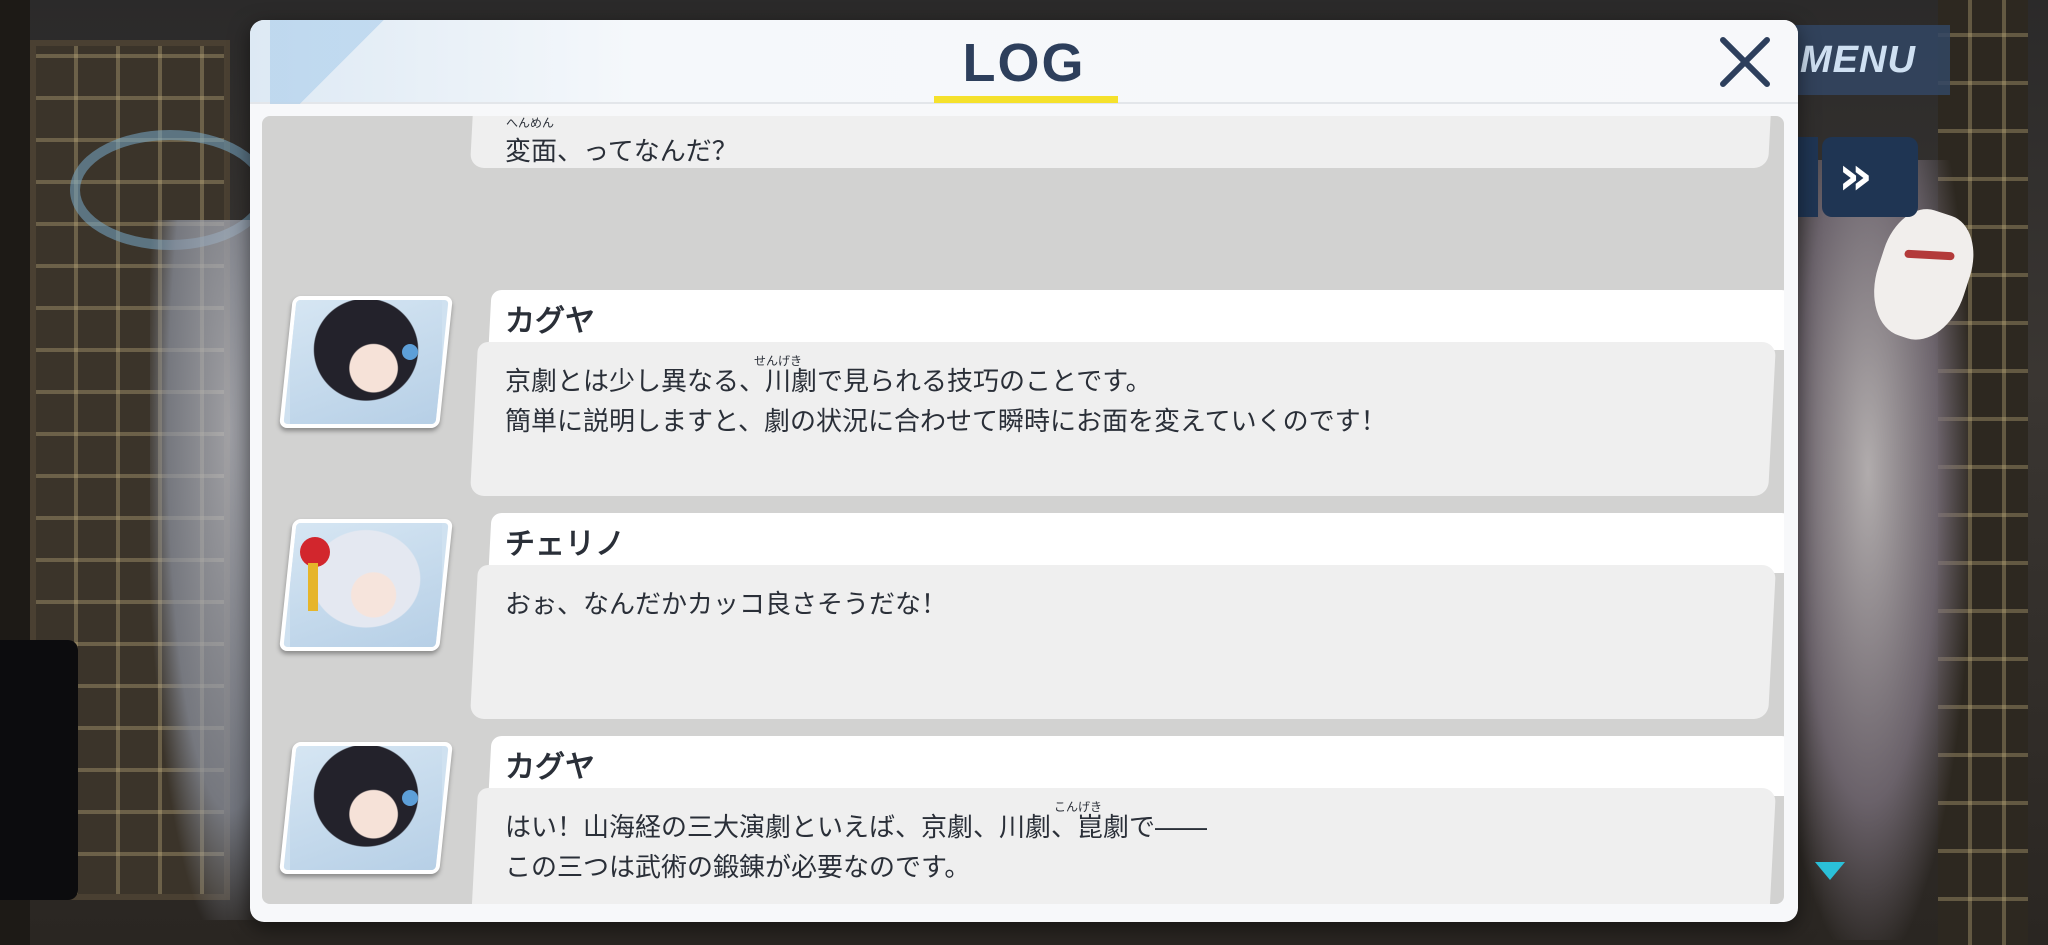  What do you see at coordinates (366, 585) in the screenshot?
I see `cherino-portrait` at bounding box center [366, 585].